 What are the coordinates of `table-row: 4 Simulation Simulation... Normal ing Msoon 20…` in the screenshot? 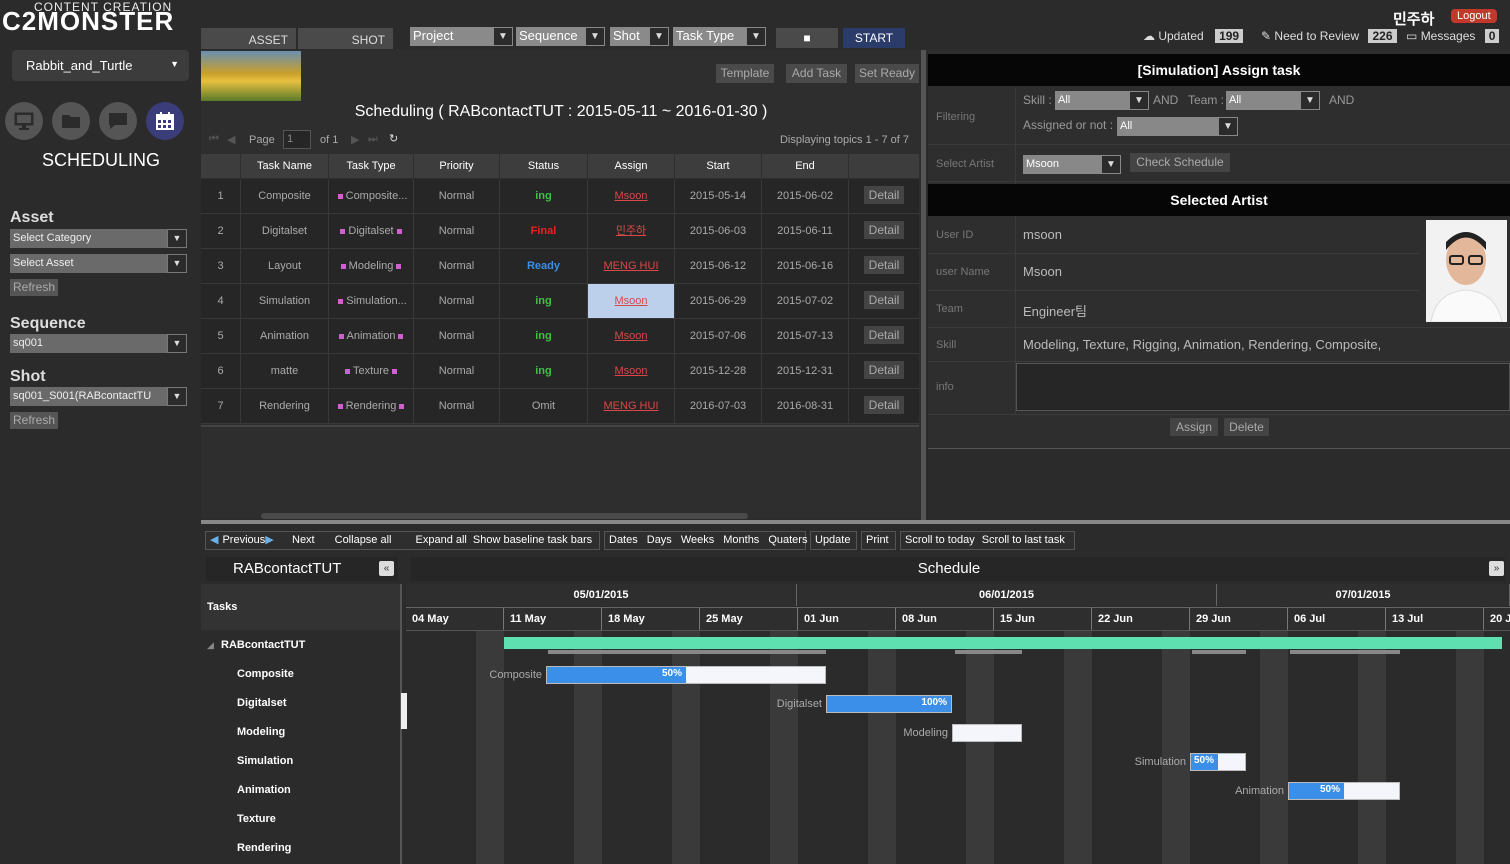 It's located at (560, 301).